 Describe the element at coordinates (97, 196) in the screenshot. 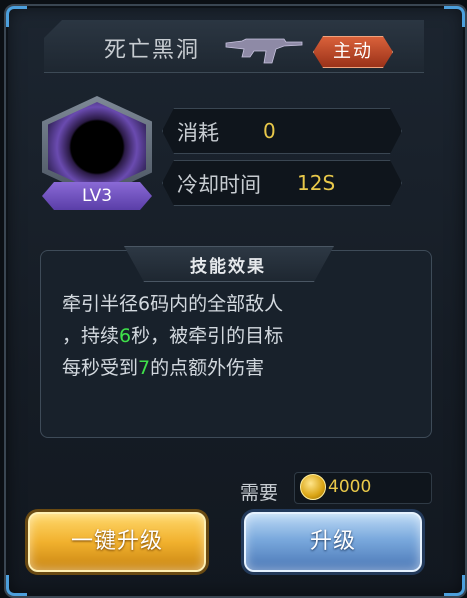

I see `level-badge: LV3` at that location.